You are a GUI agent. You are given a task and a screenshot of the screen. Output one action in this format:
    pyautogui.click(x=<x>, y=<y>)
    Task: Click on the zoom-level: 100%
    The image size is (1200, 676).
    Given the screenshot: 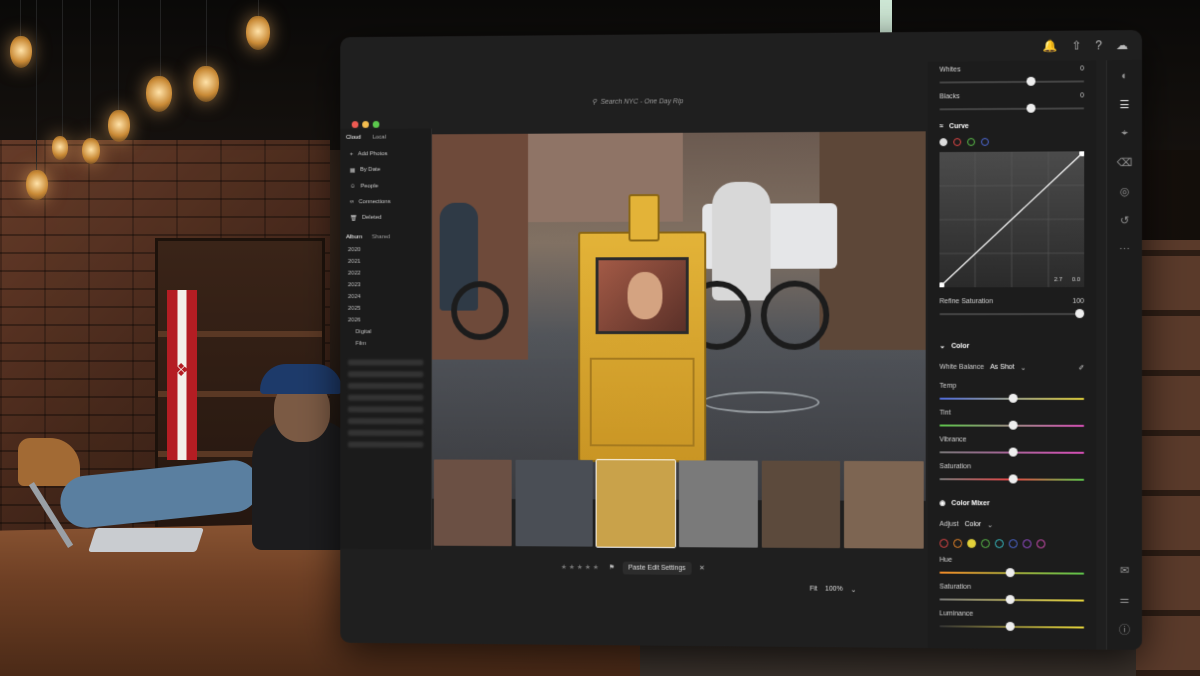 What is the action you would take?
    pyautogui.click(x=834, y=590)
    